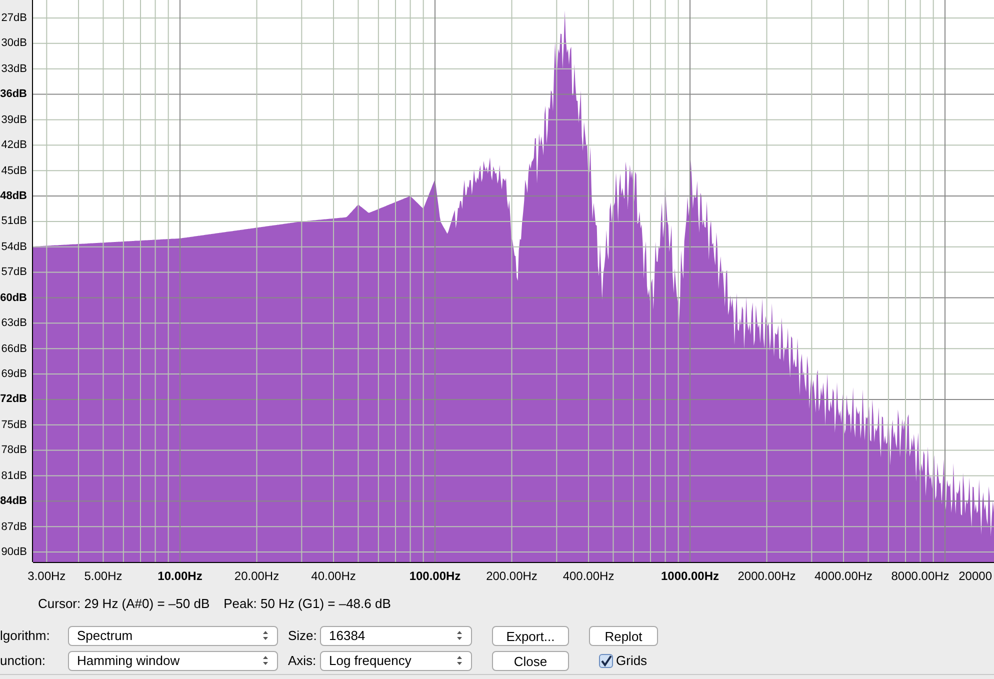 Image resolution: width=994 pixels, height=679 pixels. Describe the element at coordinates (307, 604) in the screenshot. I see `peak-readout: Peak: 50 Hz (G1) = –48.6 dB` at that location.